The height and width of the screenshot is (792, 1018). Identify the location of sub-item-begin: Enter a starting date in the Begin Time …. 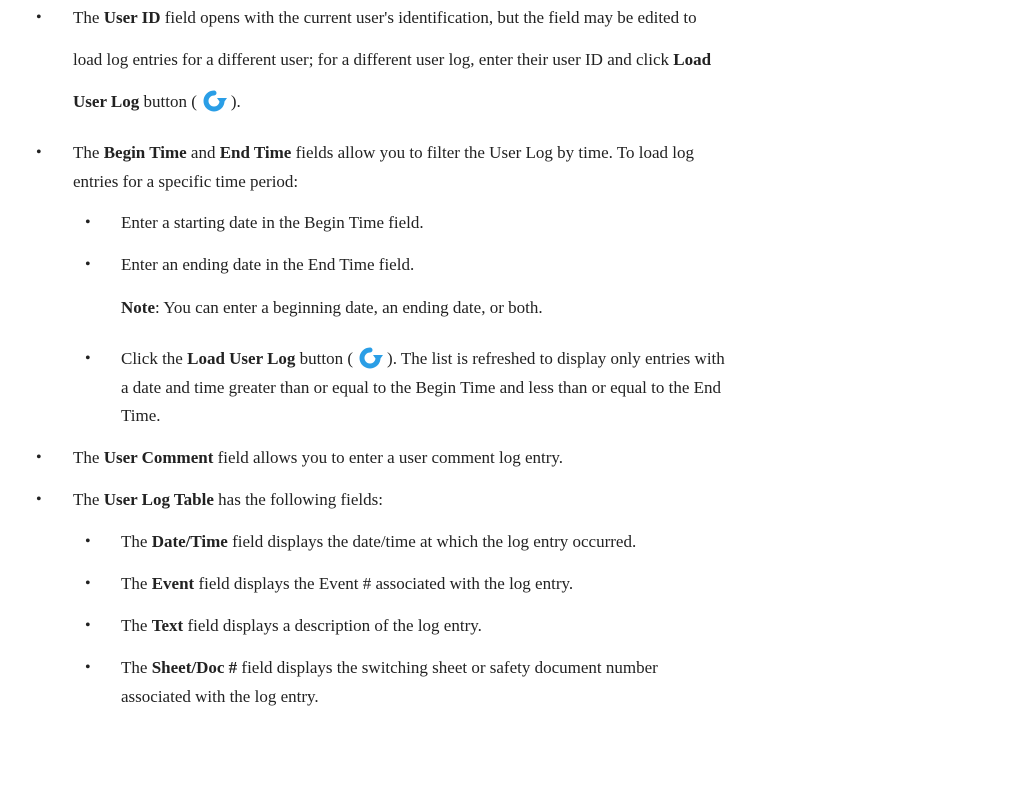
(272, 222).